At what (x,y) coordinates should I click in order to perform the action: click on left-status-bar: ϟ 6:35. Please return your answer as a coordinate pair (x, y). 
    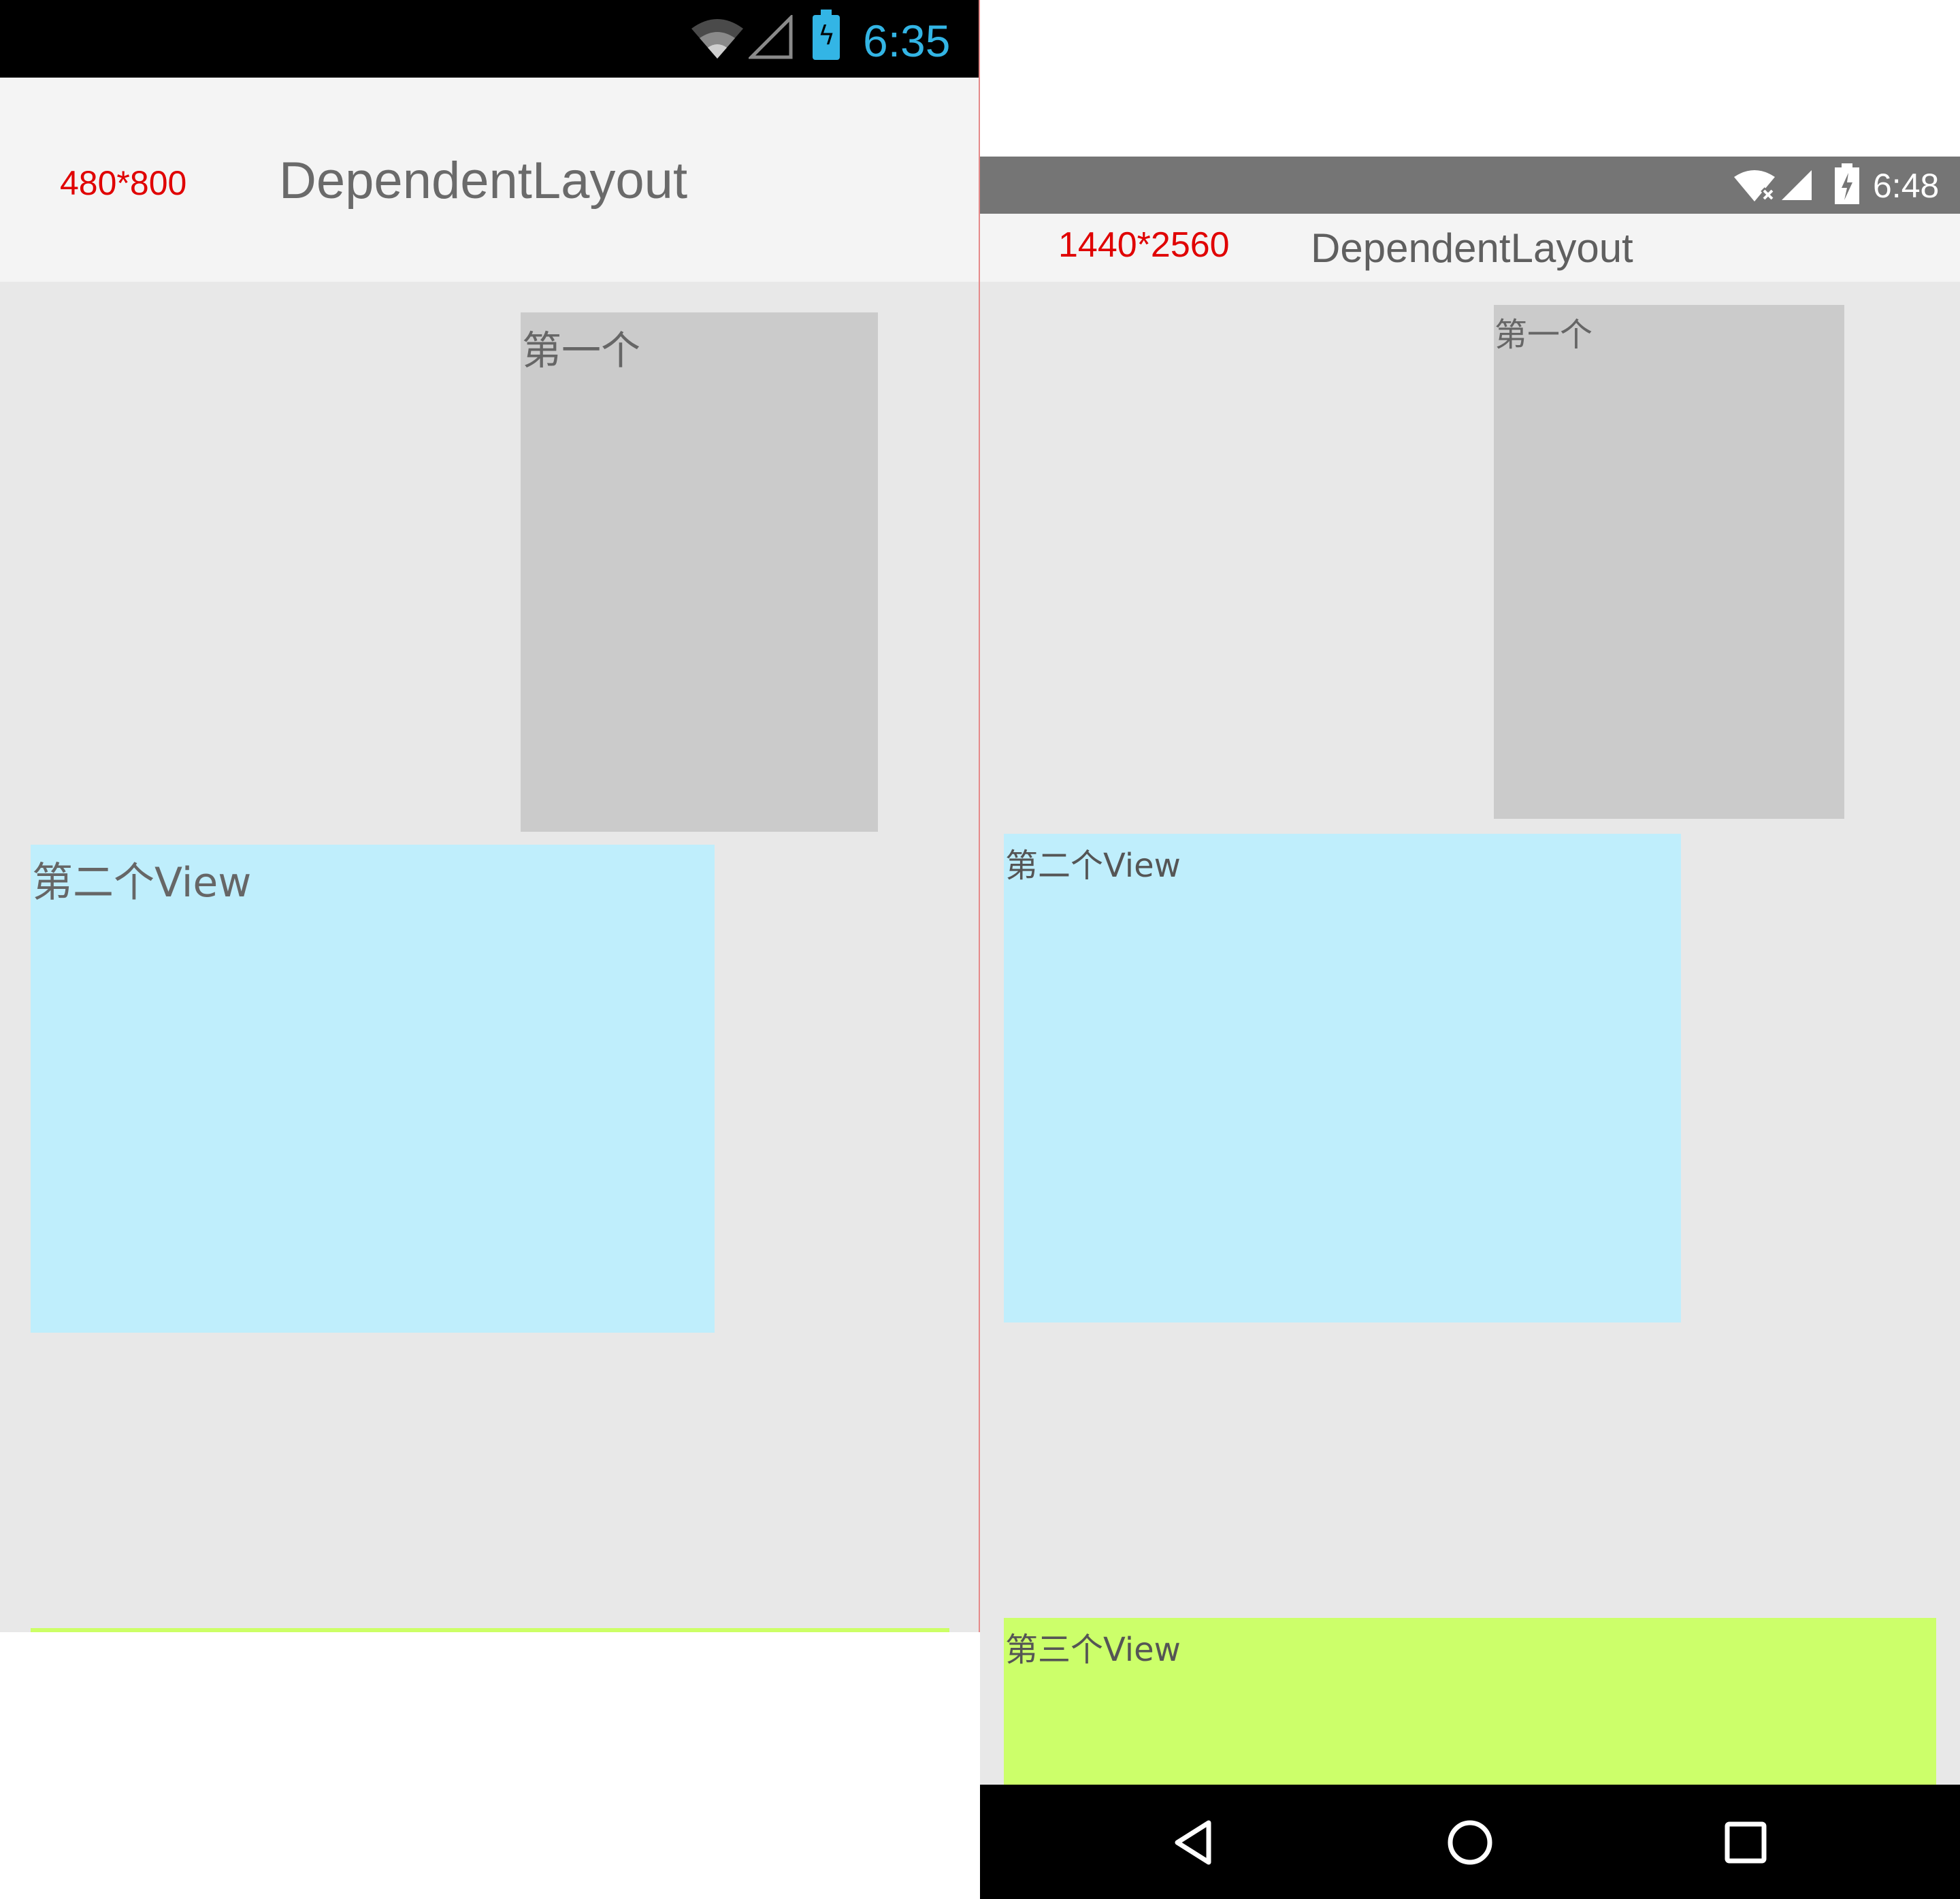
    Looking at the image, I should click on (490, 39).